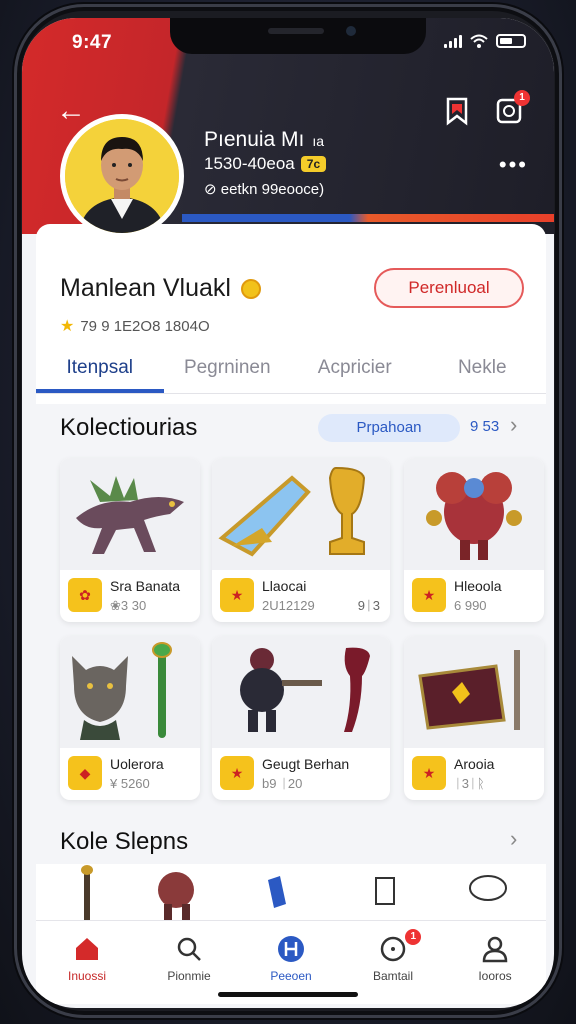 This screenshot has width=576, height=1024. I want to click on status-icons, so click(485, 41).